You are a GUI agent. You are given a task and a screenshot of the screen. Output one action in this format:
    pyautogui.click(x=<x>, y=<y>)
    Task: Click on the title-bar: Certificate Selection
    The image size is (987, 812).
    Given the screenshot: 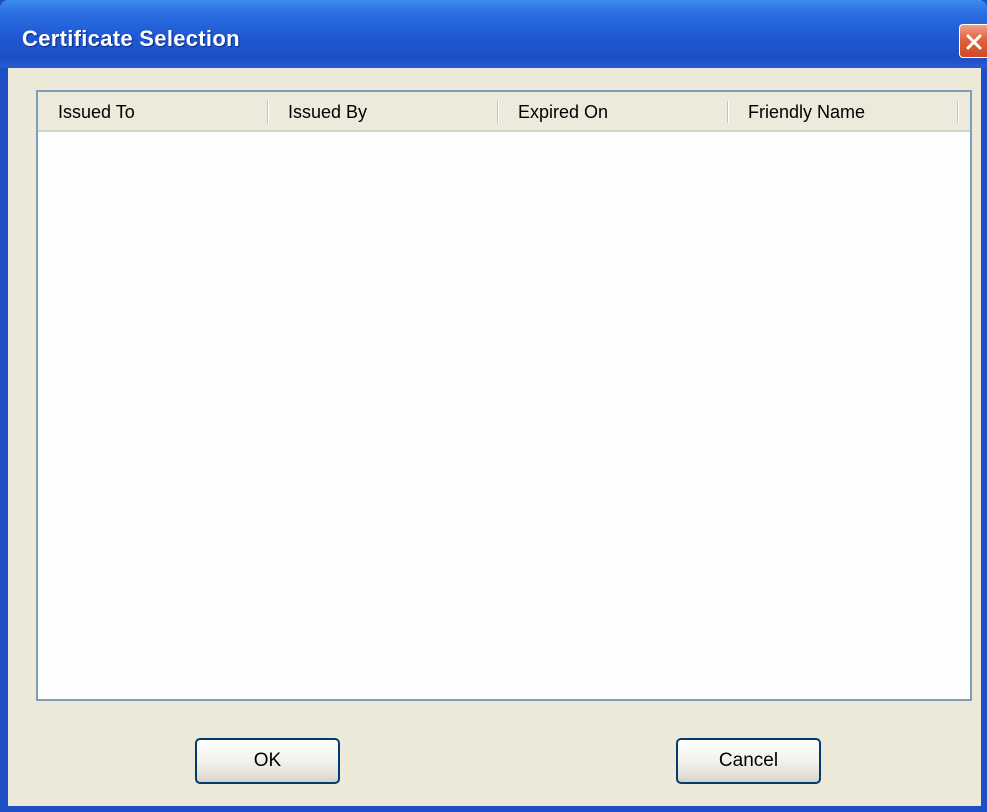 What is the action you would take?
    pyautogui.click(x=493, y=34)
    